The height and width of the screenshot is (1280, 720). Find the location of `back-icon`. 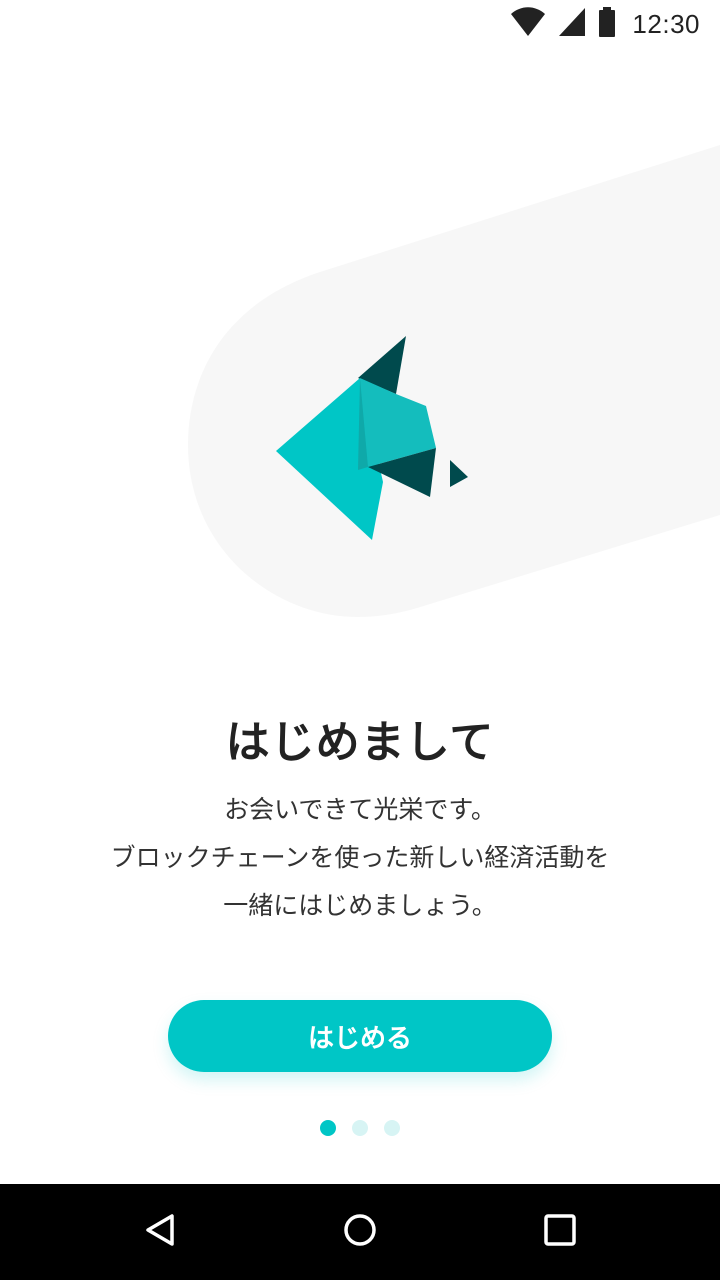

back-icon is located at coordinates (160, 1232).